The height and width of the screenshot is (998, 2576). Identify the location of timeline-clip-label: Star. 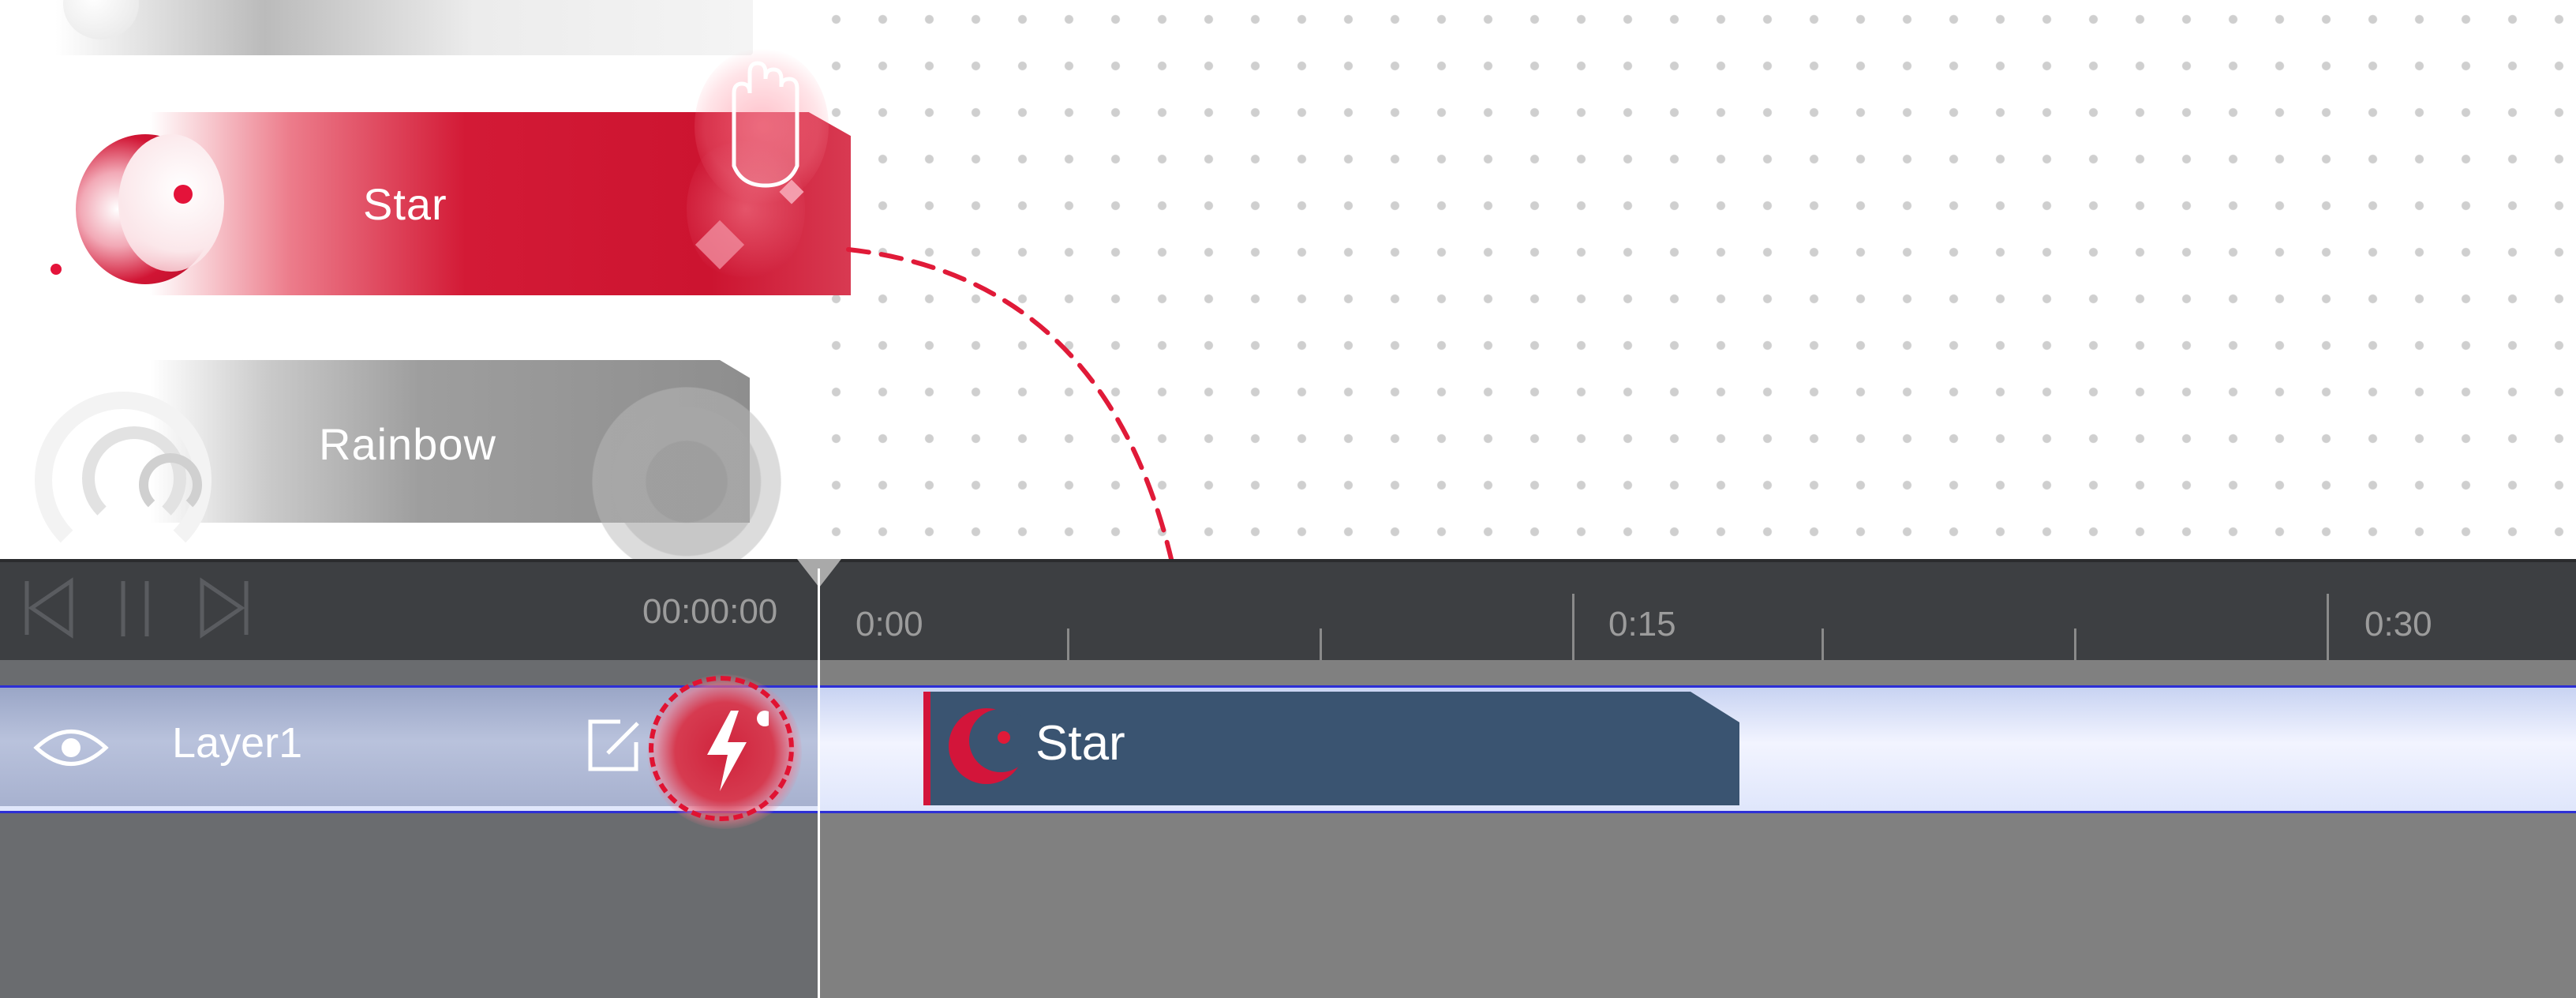
(1080, 743).